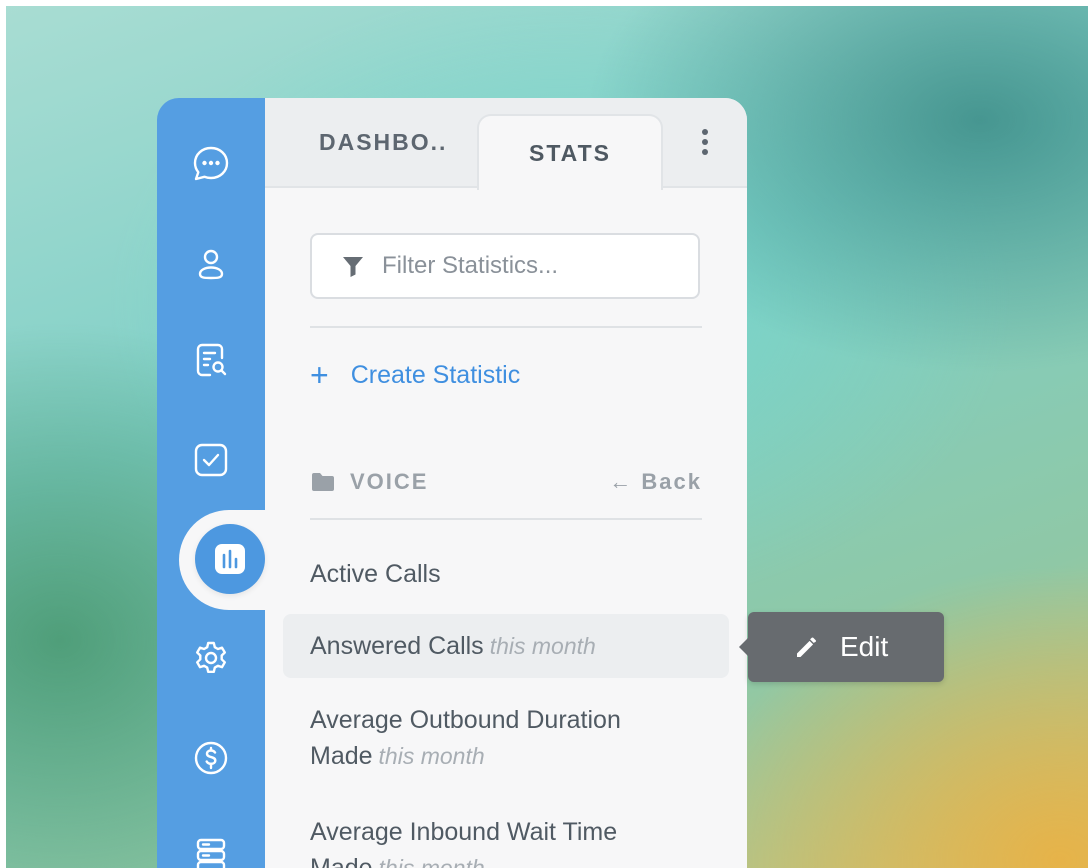 Image resolution: width=1088 pixels, height=868 pixels. What do you see at coordinates (319, 375) in the screenshot?
I see `plus-icon: +` at bounding box center [319, 375].